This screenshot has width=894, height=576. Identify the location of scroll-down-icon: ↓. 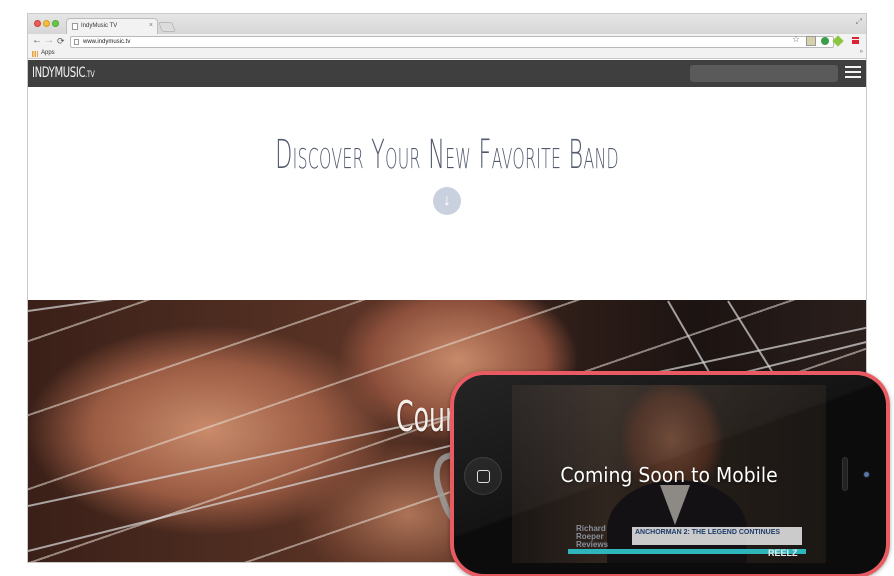
(447, 201).